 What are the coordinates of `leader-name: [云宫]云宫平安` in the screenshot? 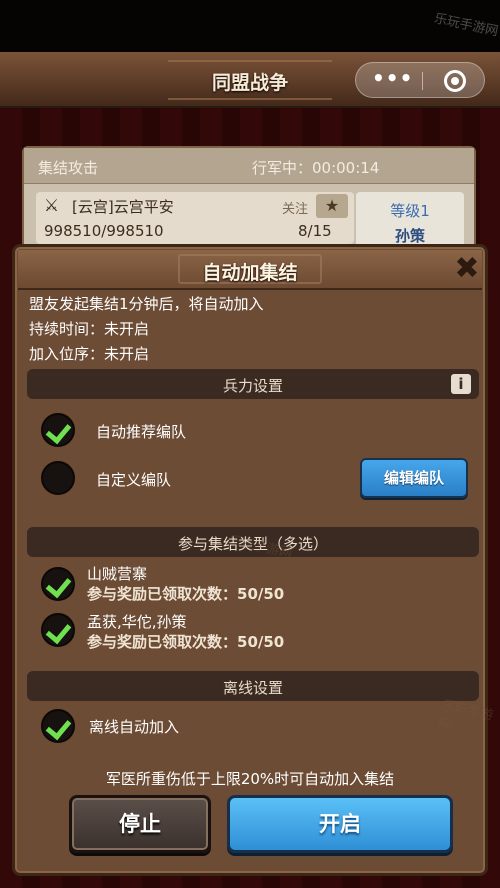 It's located at (123, 207).